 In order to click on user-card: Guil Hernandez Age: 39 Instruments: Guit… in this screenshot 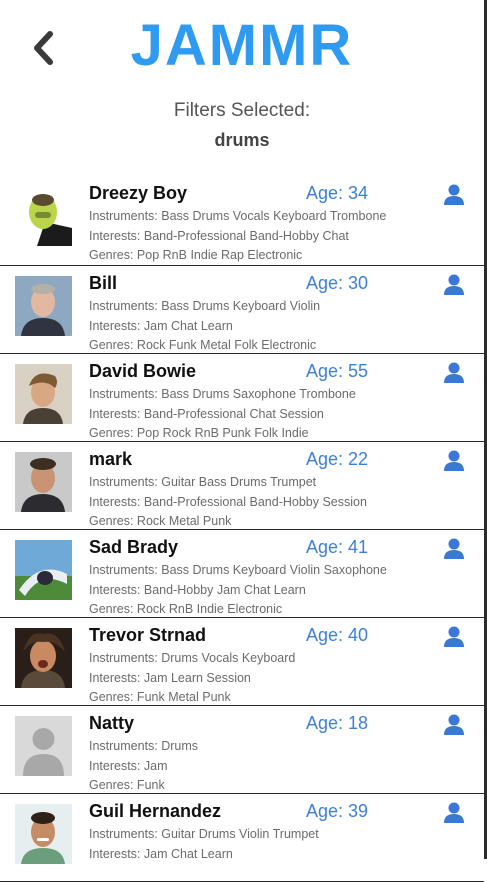, I will do `click(242, 838)`.